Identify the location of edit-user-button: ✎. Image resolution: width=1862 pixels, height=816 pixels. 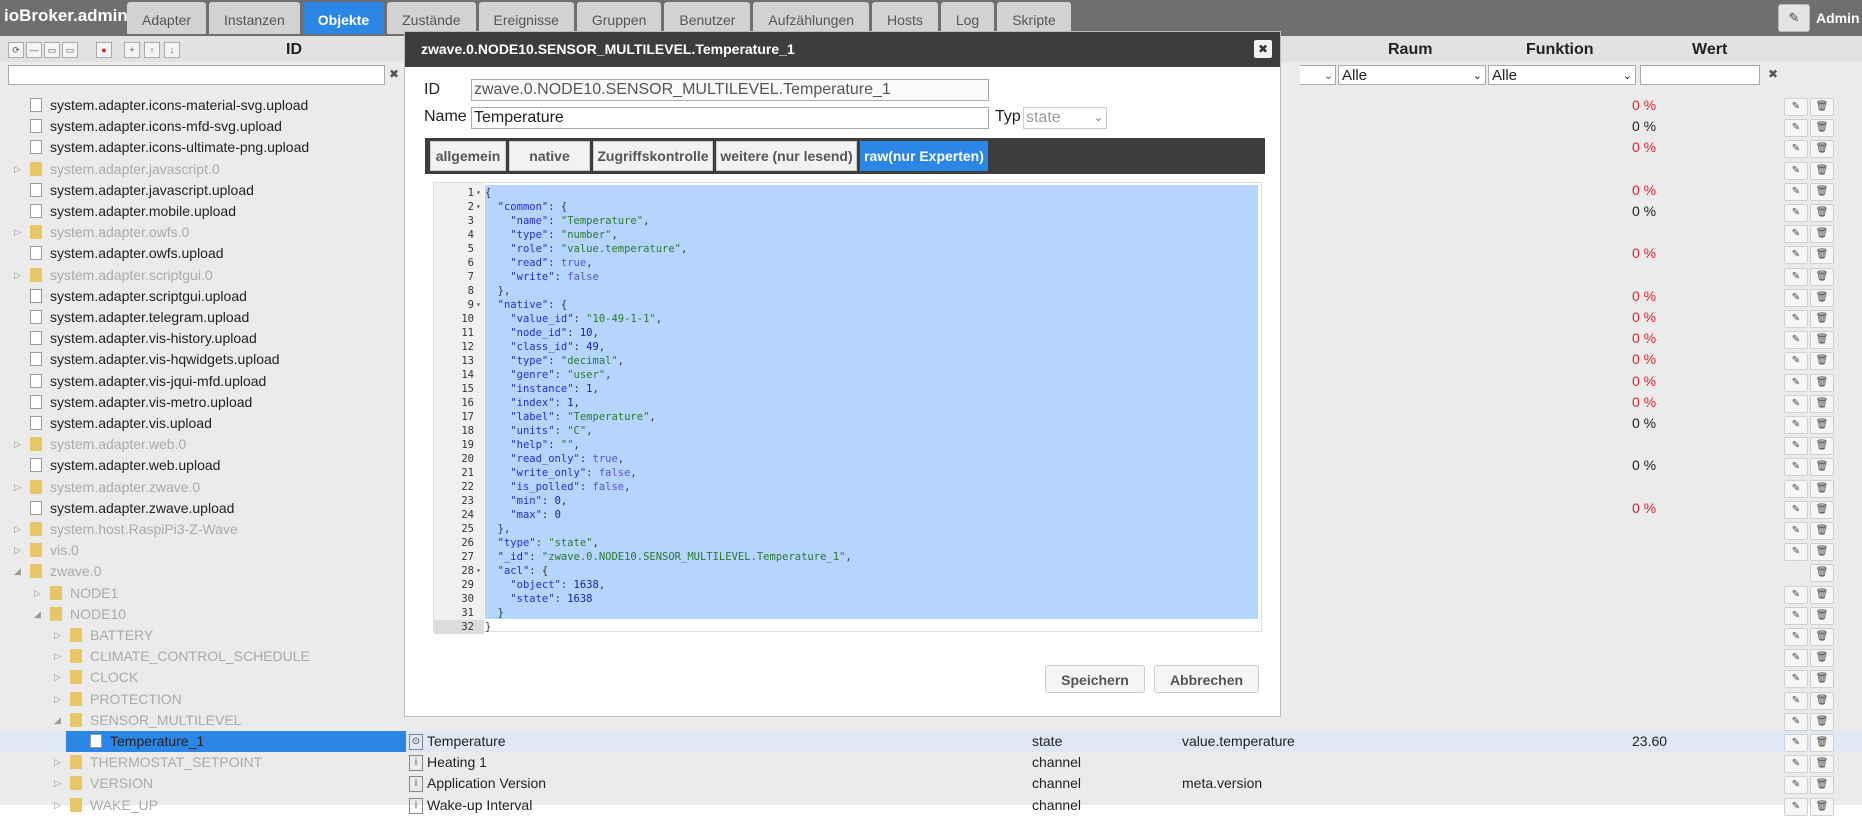
(1794, 18).